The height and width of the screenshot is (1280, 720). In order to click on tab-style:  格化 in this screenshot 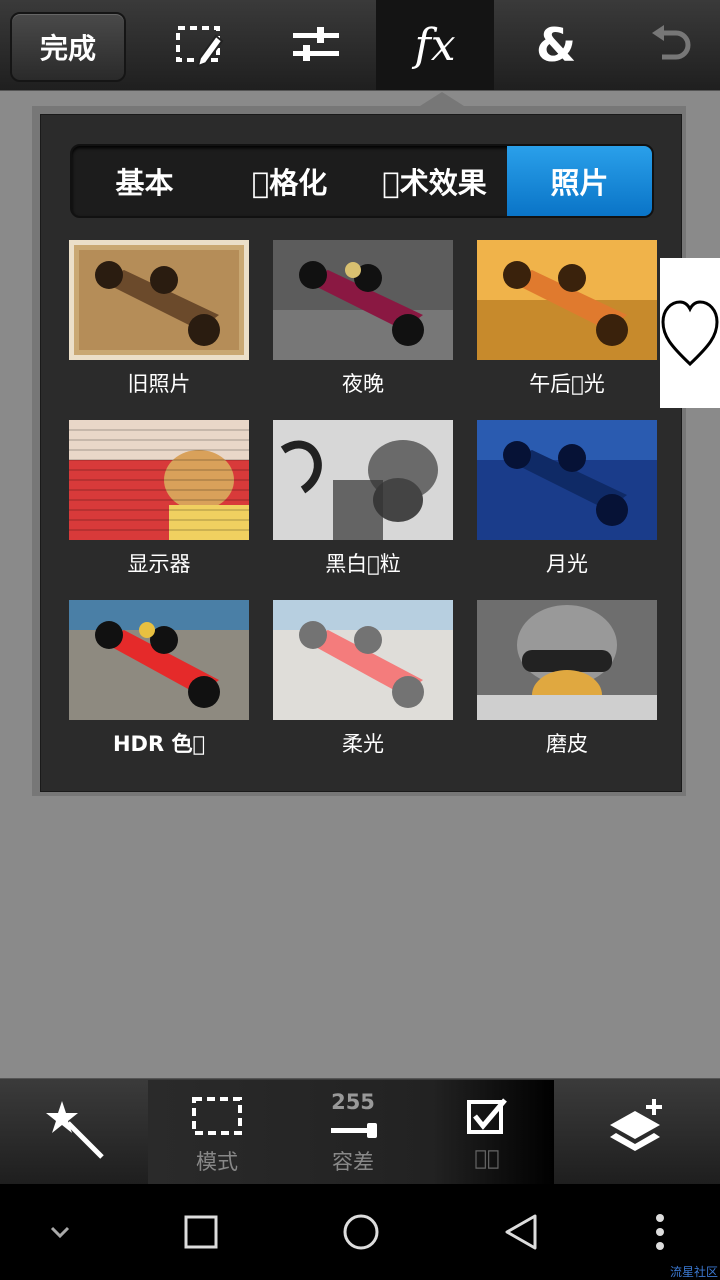, I will do `click(289, 181)`.